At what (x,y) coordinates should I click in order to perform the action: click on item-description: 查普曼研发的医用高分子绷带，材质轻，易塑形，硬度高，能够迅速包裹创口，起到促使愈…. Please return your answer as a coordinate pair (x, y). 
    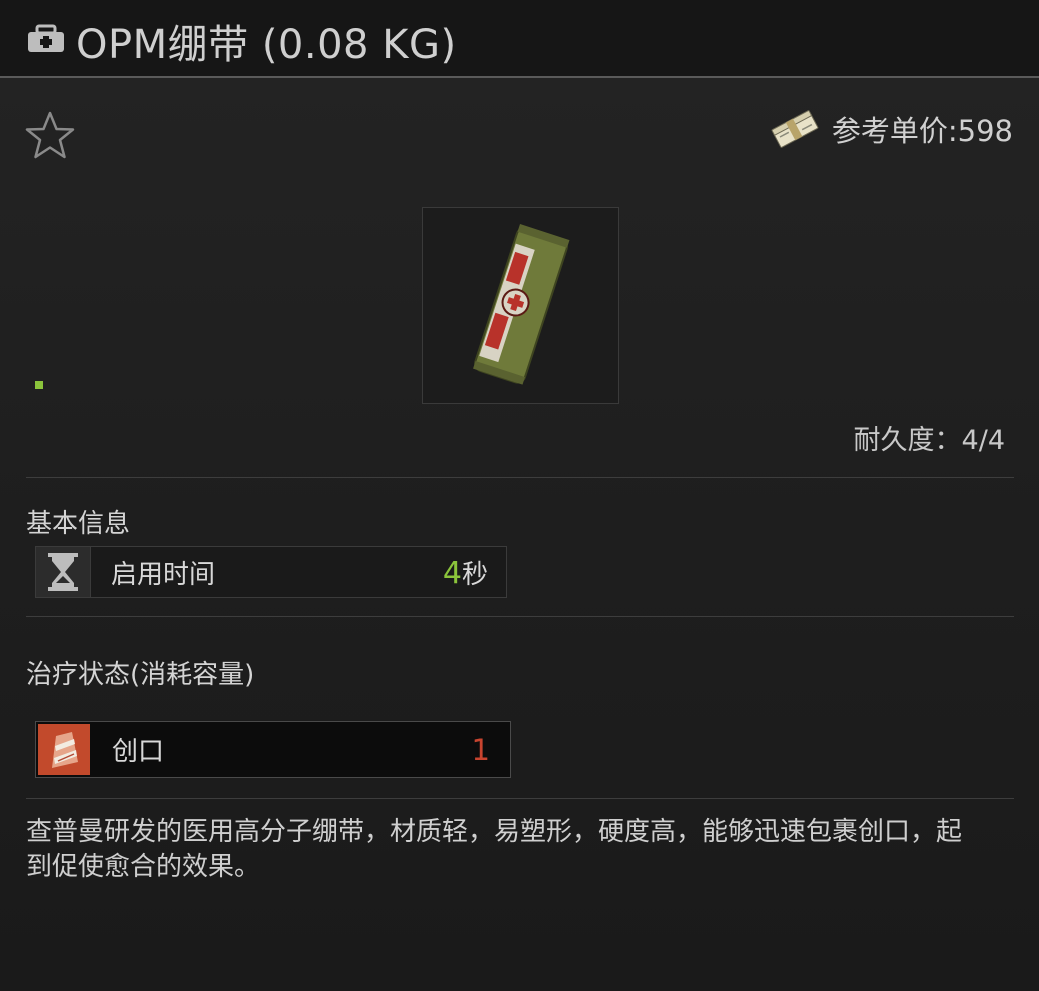
    Looking at the image, I should click on (494, 849).